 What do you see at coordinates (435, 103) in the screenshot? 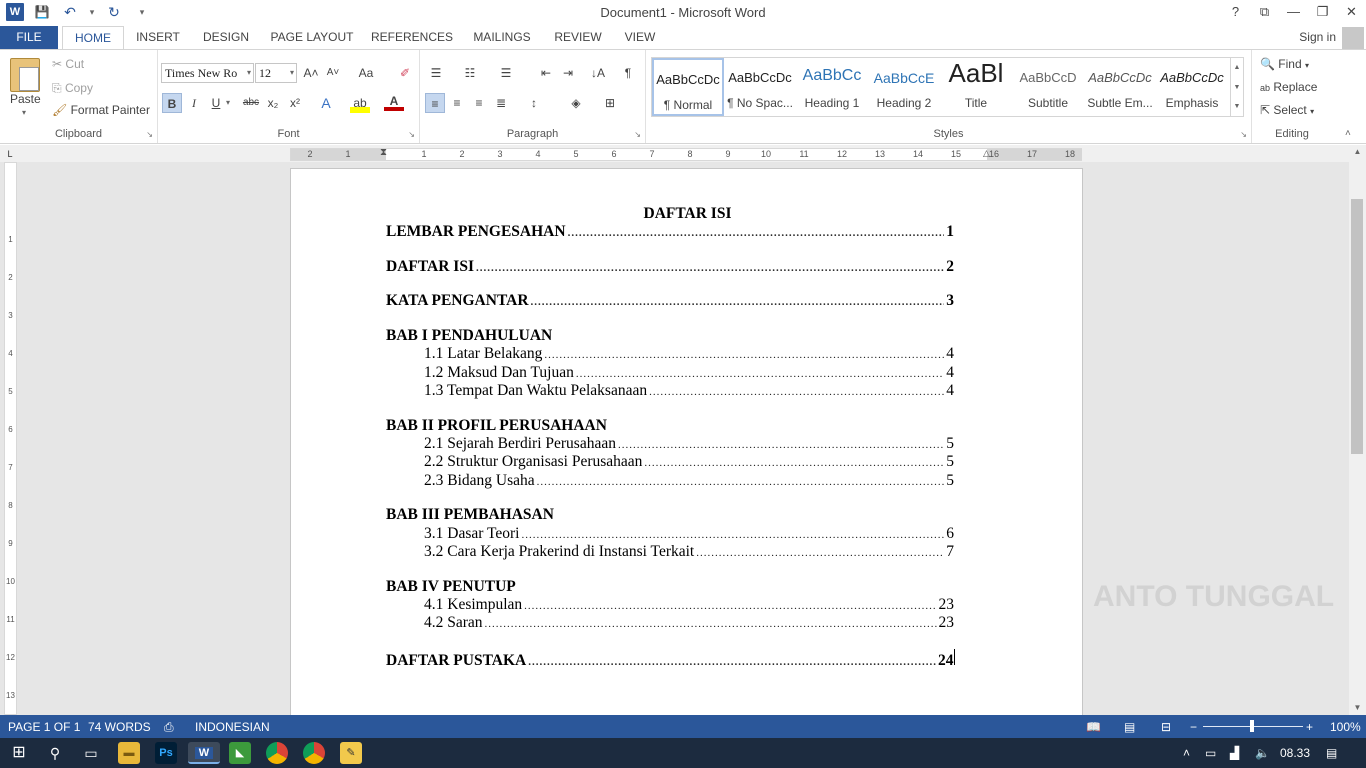
I see `align-left-icon: ≡` at bounding box center [435, 103].